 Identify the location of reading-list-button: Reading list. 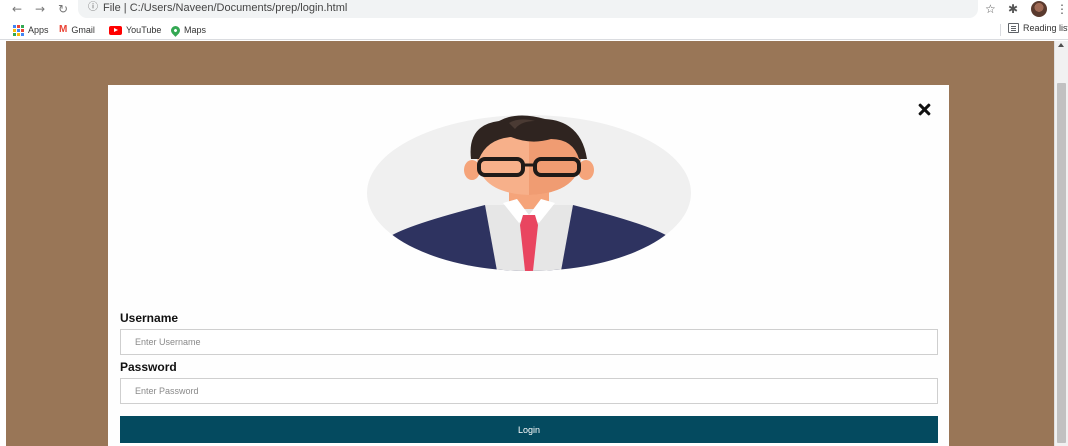
(1038, 28).